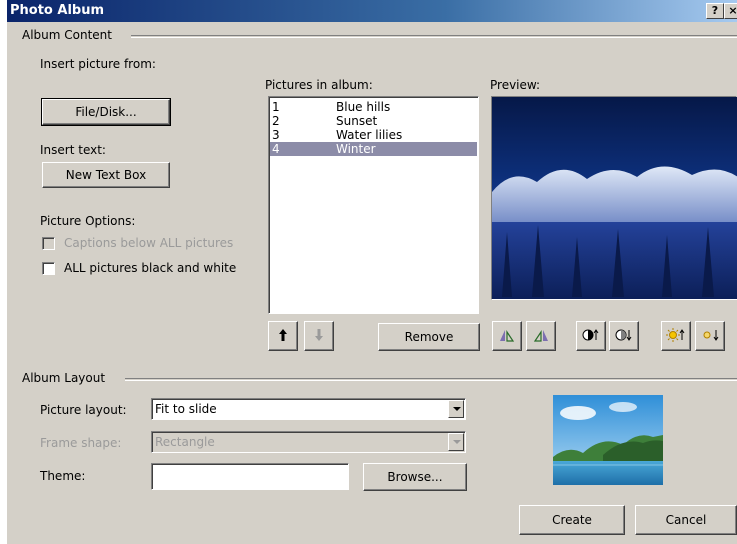 The width and height of the screenshot is (737, 544). What do you see at coordinates (372, 11) in the screenshot?
I see `title-bar: Photo Album ? ×` at bounding box center [372, 11].